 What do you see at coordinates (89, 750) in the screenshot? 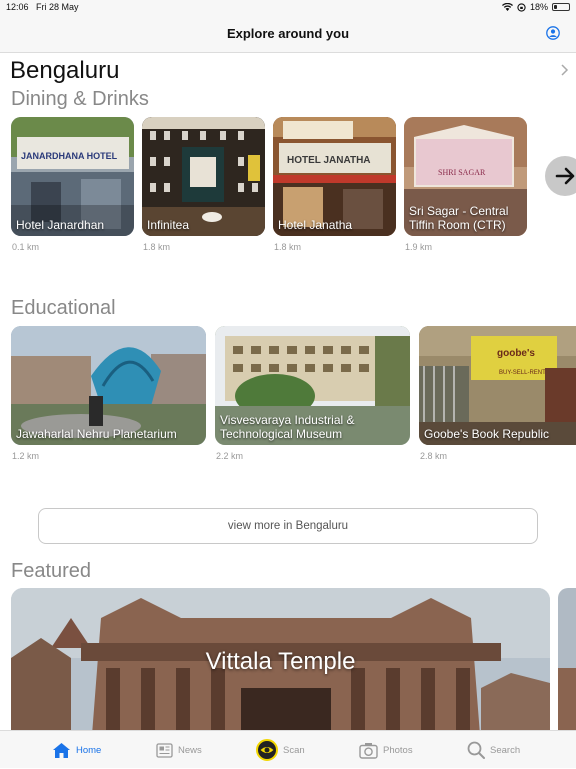
I see `tab-label: Home` at bounding box center [89, 750].